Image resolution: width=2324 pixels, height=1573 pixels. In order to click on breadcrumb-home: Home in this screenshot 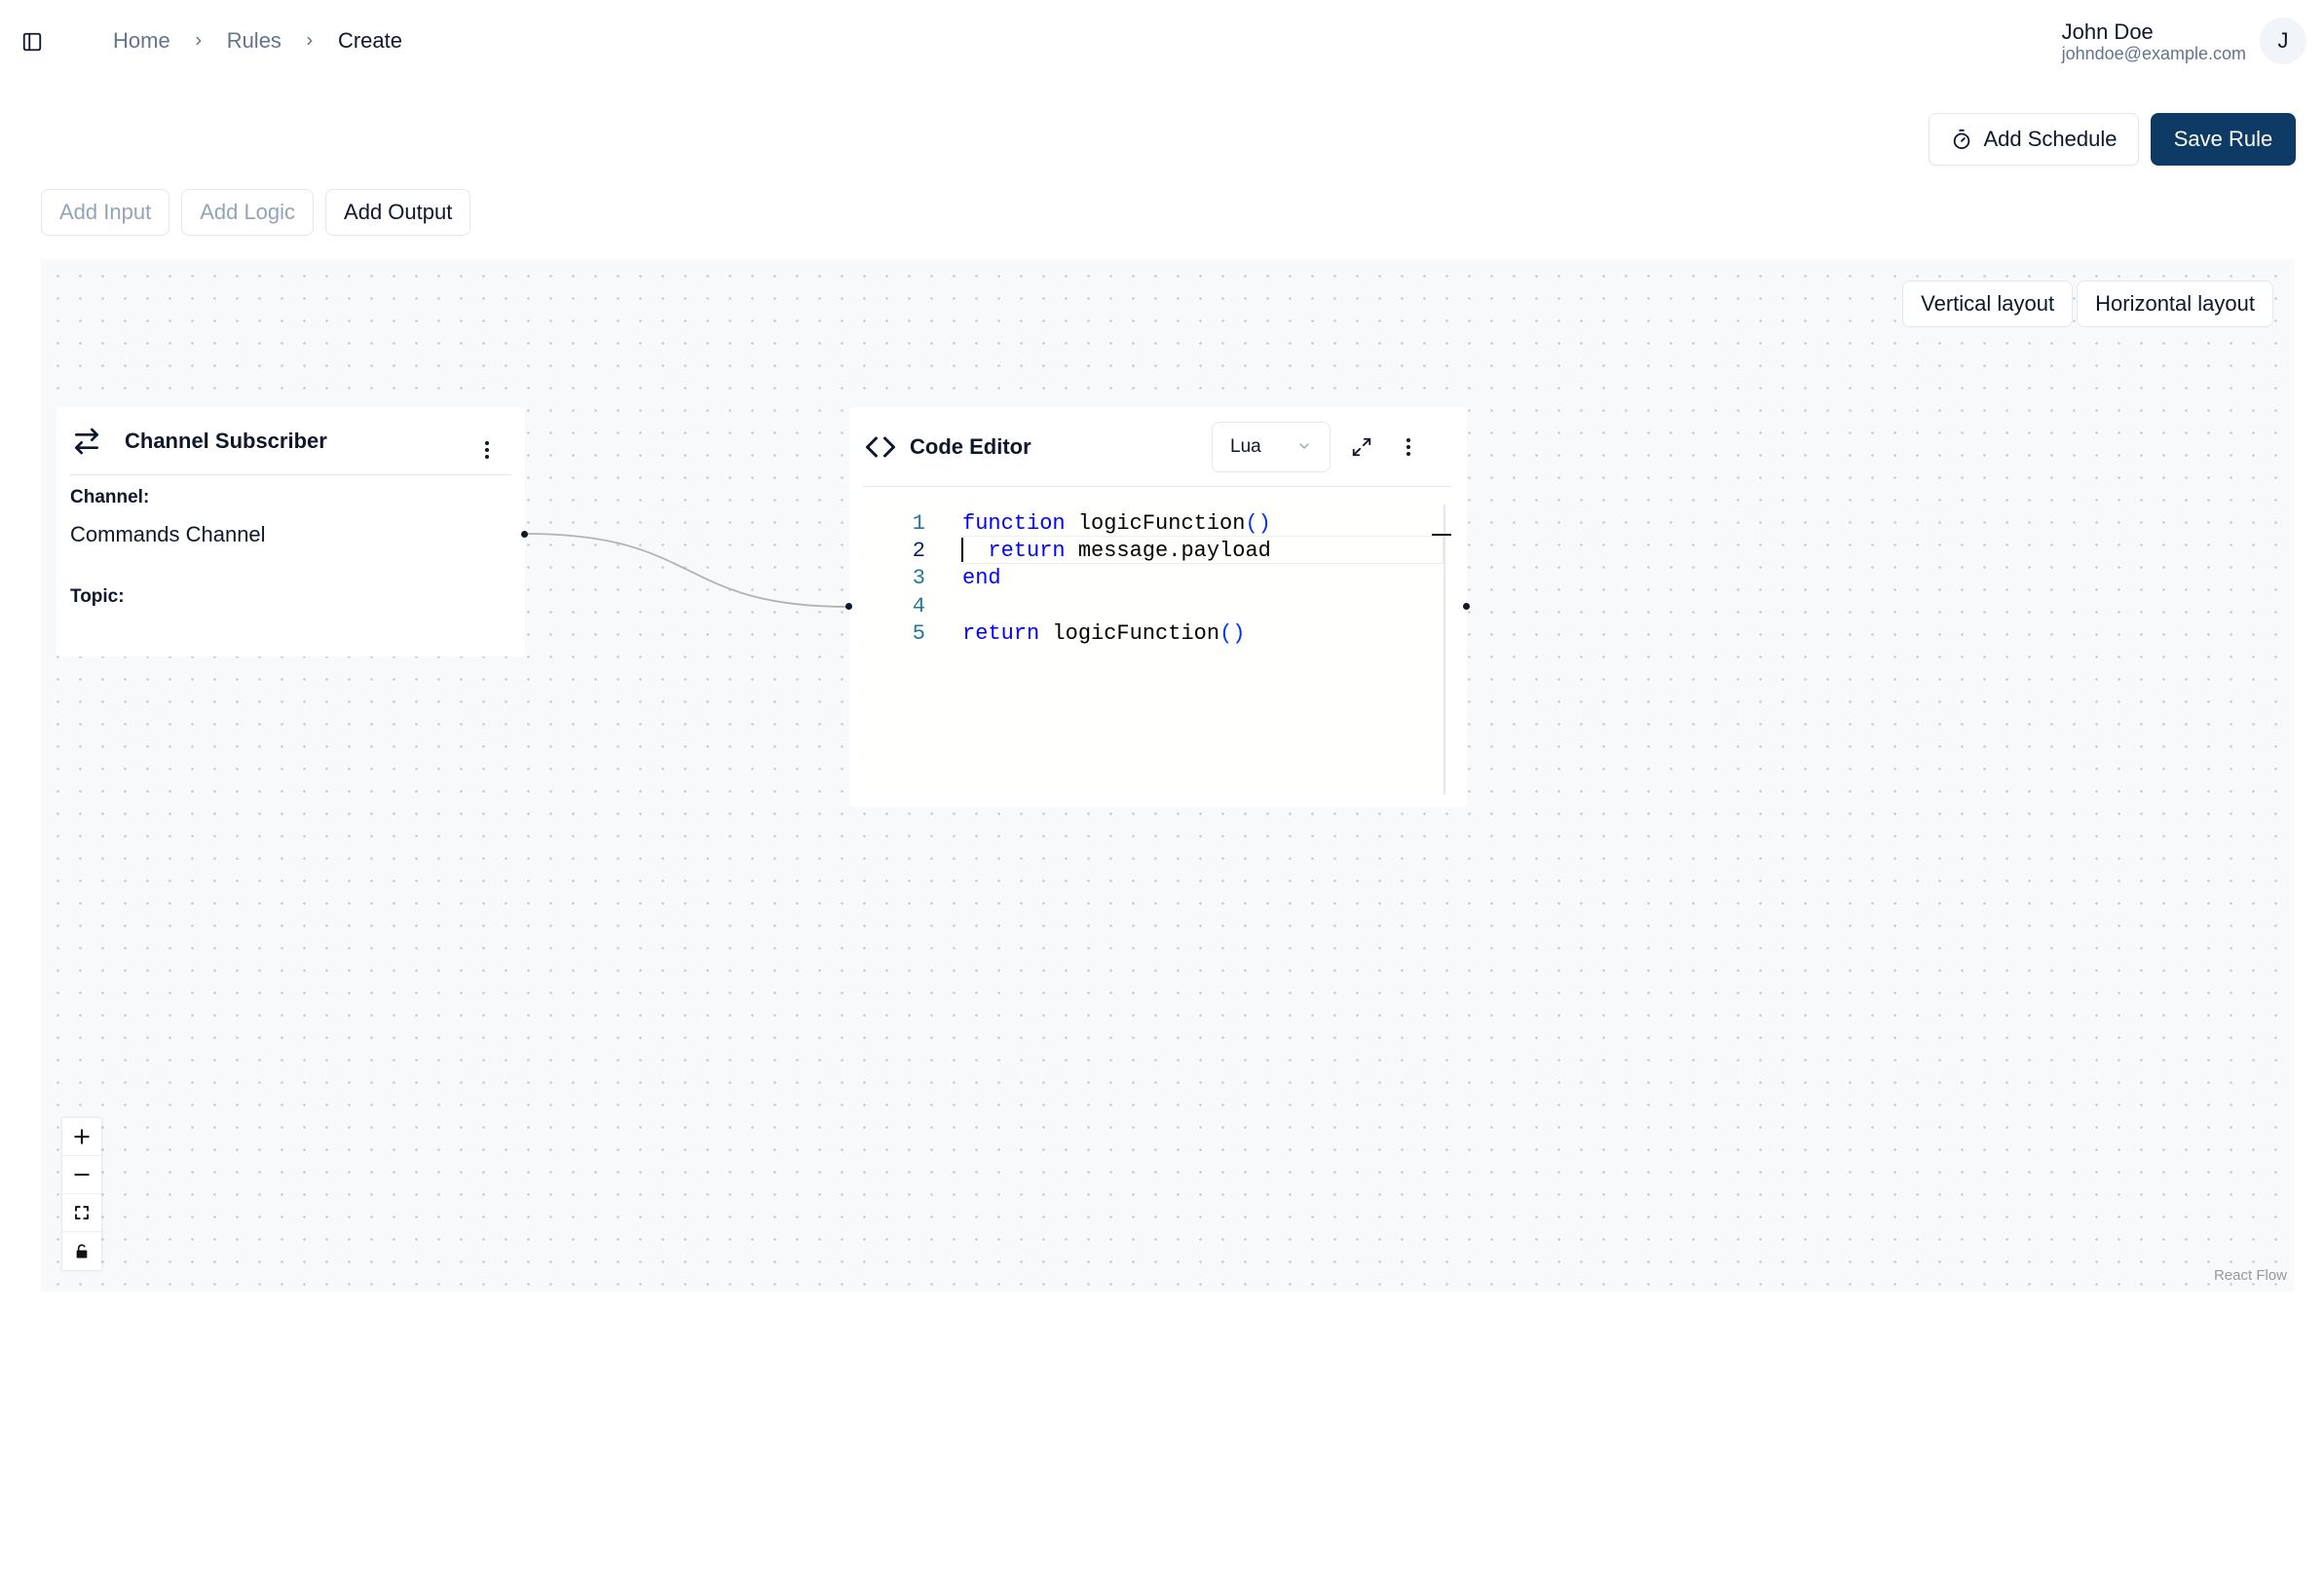, I will do `click(141, 41)`.